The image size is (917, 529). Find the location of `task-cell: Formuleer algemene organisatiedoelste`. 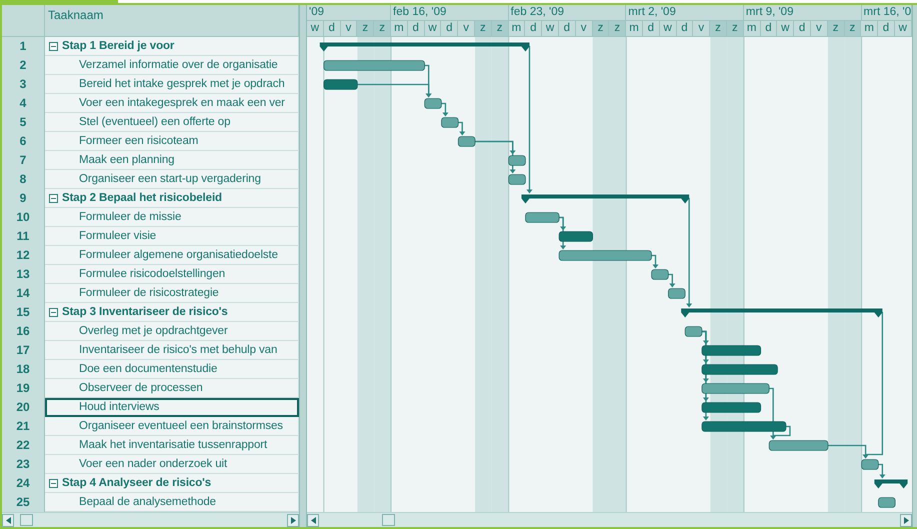

task-cell: Formuleer algemene organisatiedoelste is located at coordinates (172, 255).